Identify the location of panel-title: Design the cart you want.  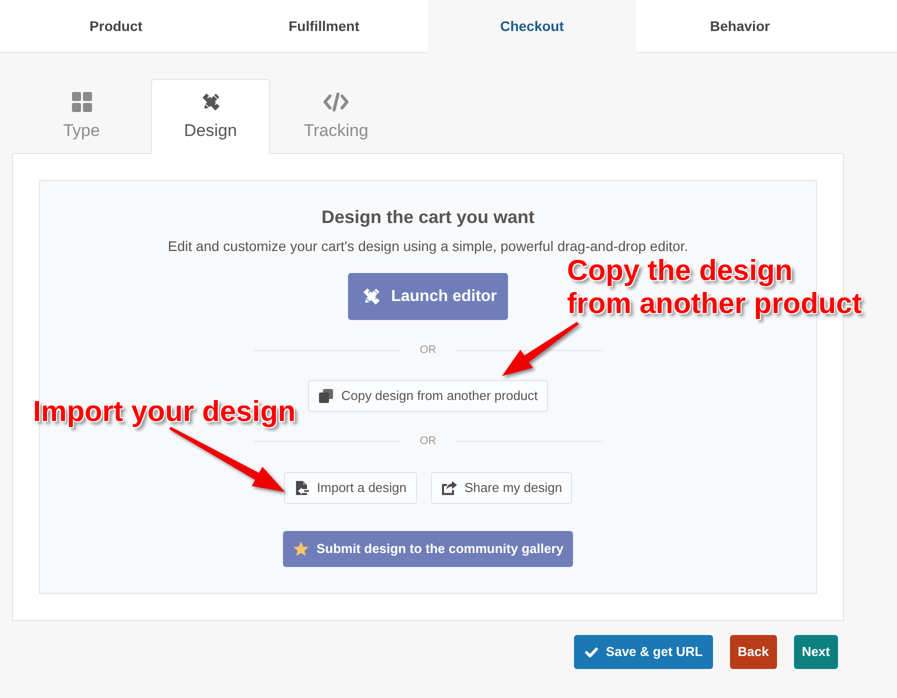
(428, 217).